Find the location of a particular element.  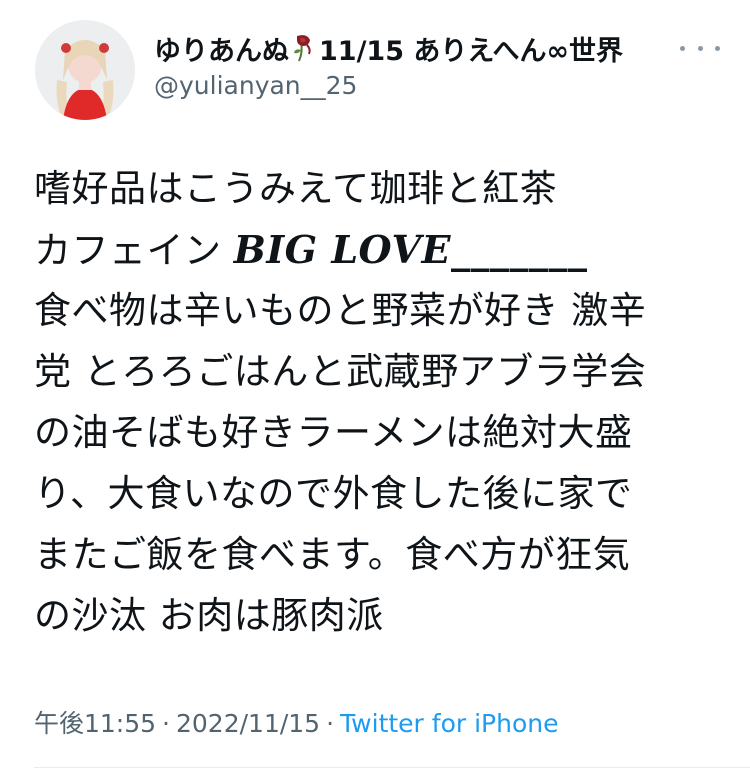

tweet-date: 2022/11/15 is located at coordinates (248, 723).